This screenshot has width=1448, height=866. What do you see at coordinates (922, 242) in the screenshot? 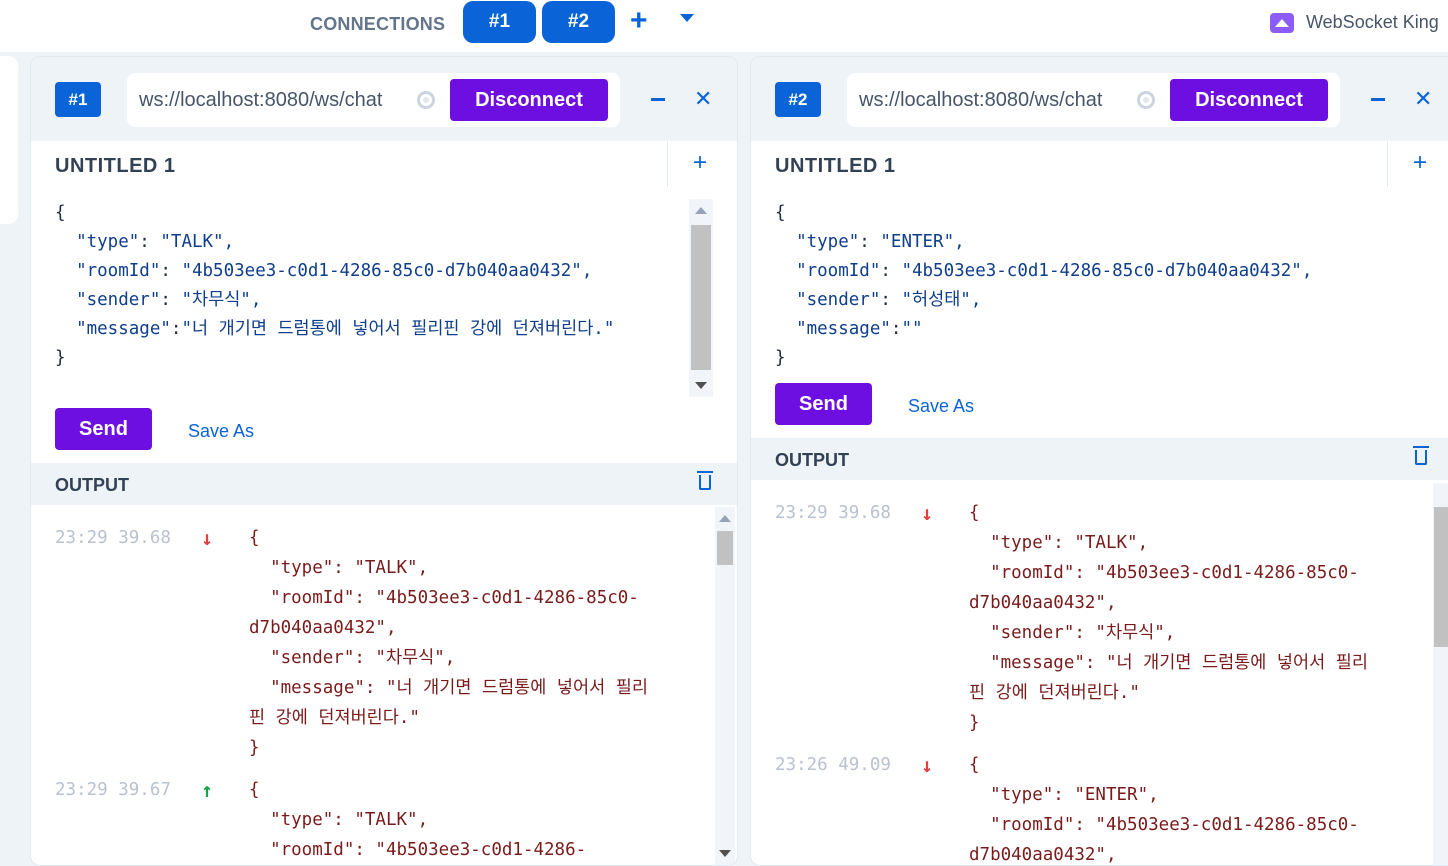
I see `editor-value: "ENTER",` at bounding box center [922, 242].